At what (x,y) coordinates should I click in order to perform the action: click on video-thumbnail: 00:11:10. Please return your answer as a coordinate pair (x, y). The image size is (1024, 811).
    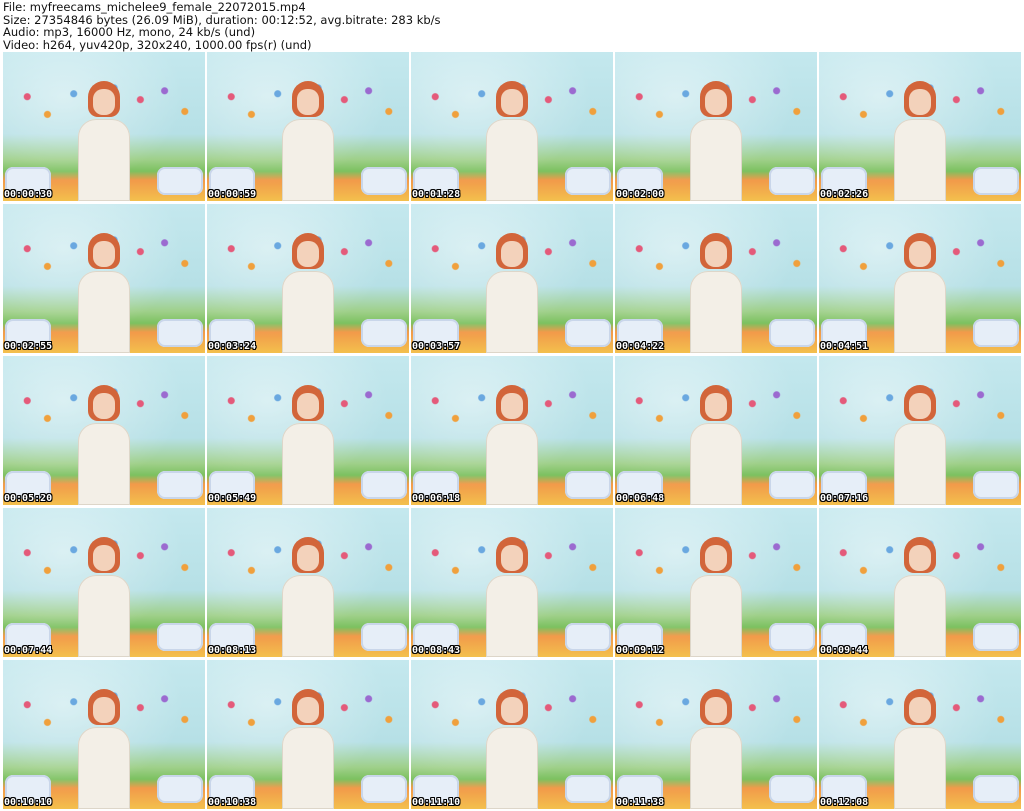
    Looking at the image, I should click on (512, 734).